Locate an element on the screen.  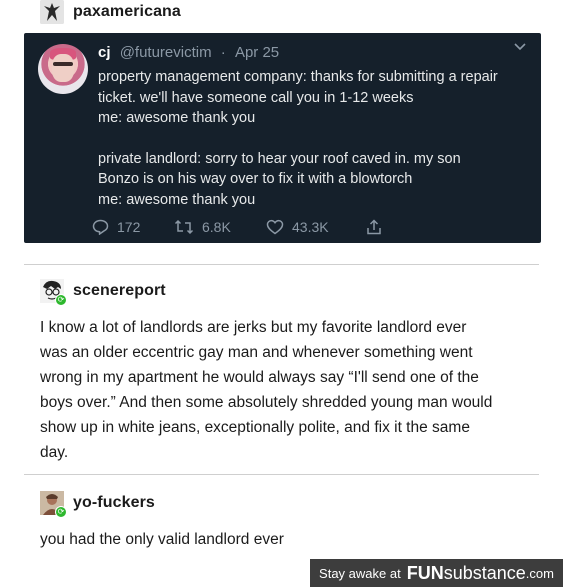
share-action is located at coordinates (378, 227).